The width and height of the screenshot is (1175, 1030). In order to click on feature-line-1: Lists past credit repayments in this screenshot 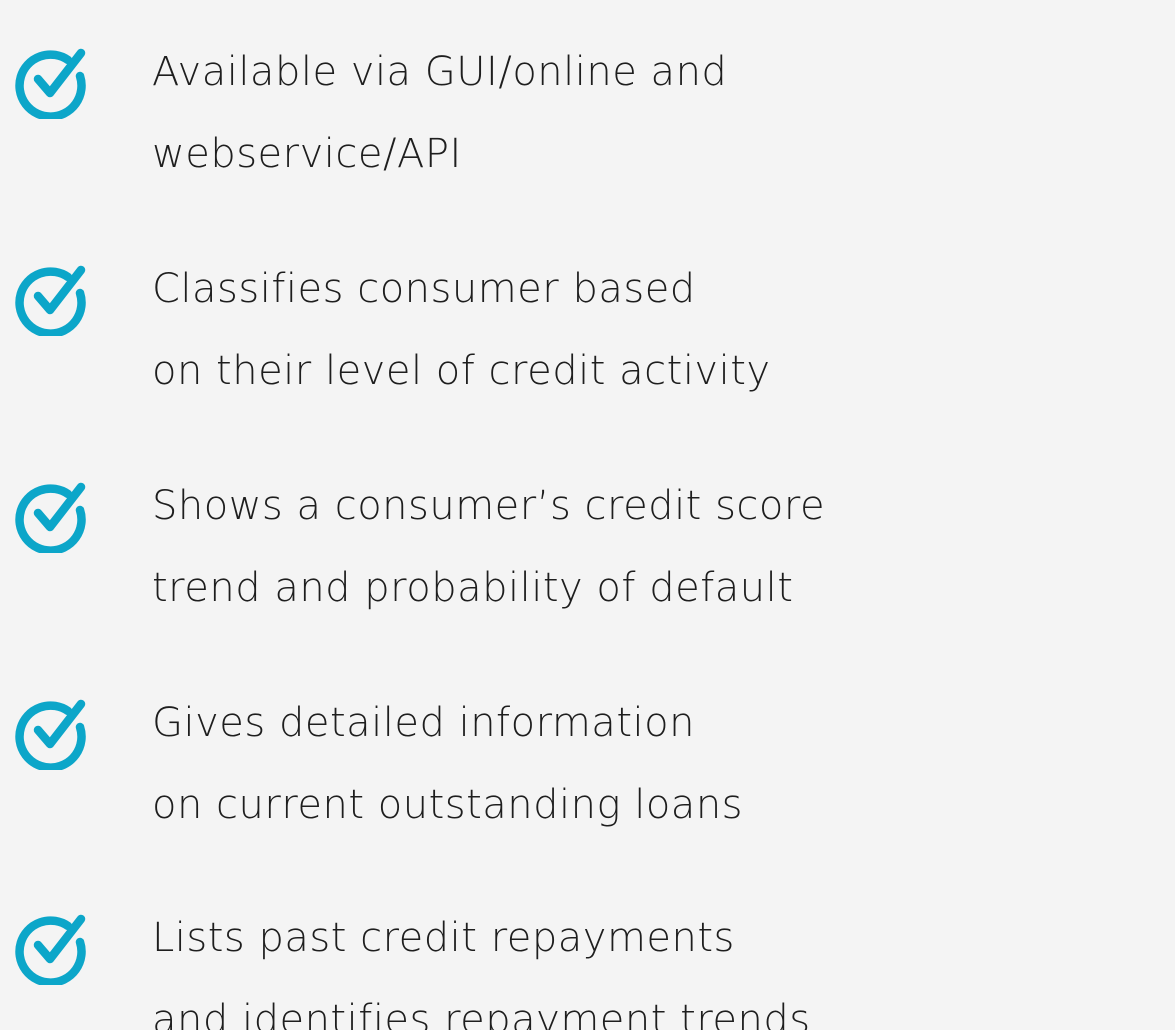, I will do `click(443, 938)`.